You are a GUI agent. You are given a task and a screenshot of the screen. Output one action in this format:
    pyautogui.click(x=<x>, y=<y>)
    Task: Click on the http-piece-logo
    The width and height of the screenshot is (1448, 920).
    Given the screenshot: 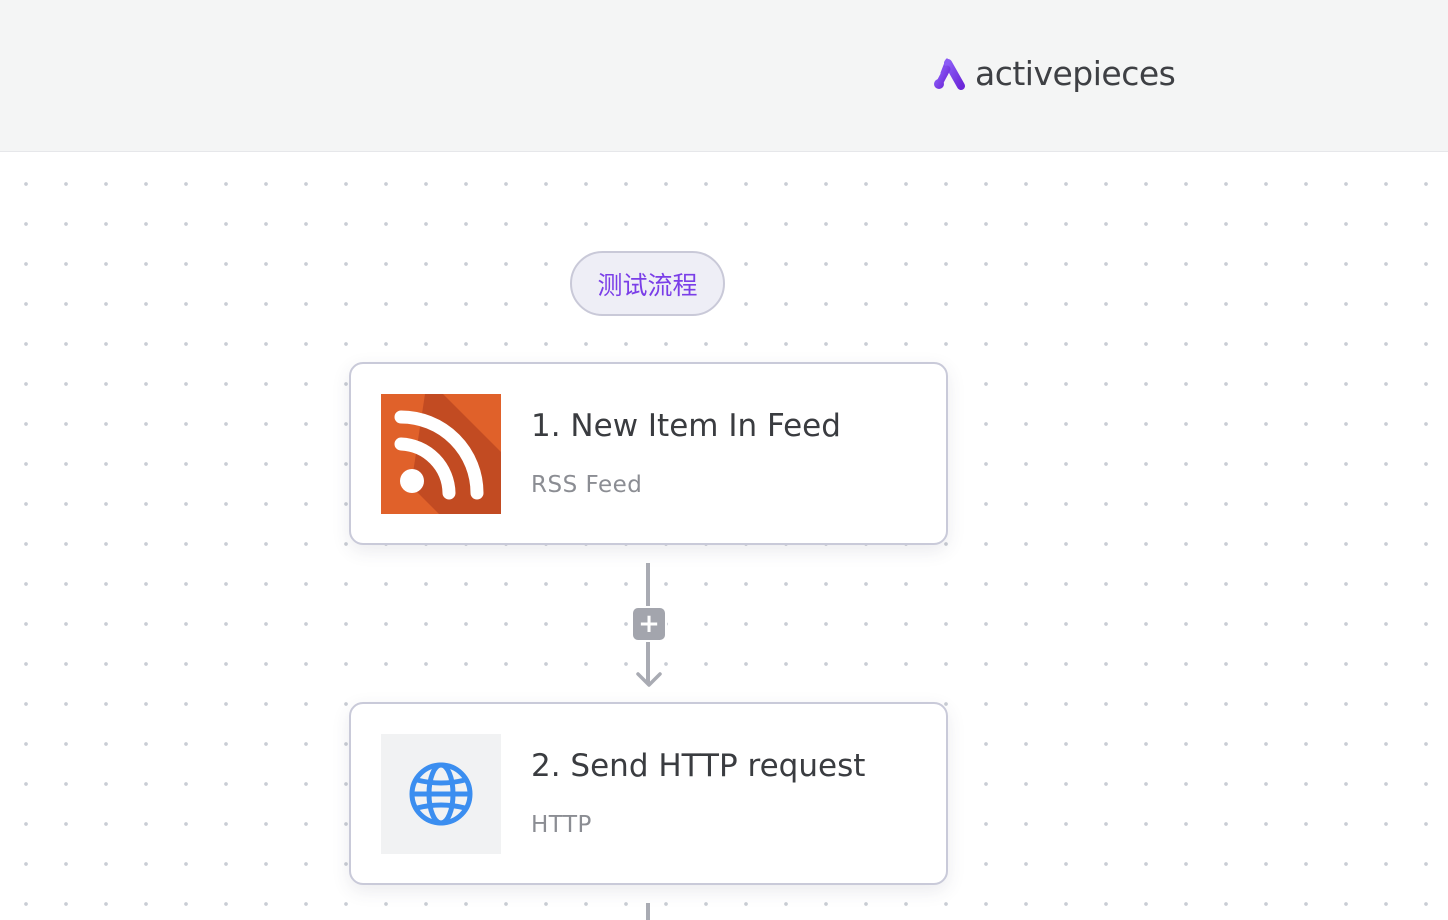 What is the action you would take?
    pyautogui.click(x=441, y=794)
    